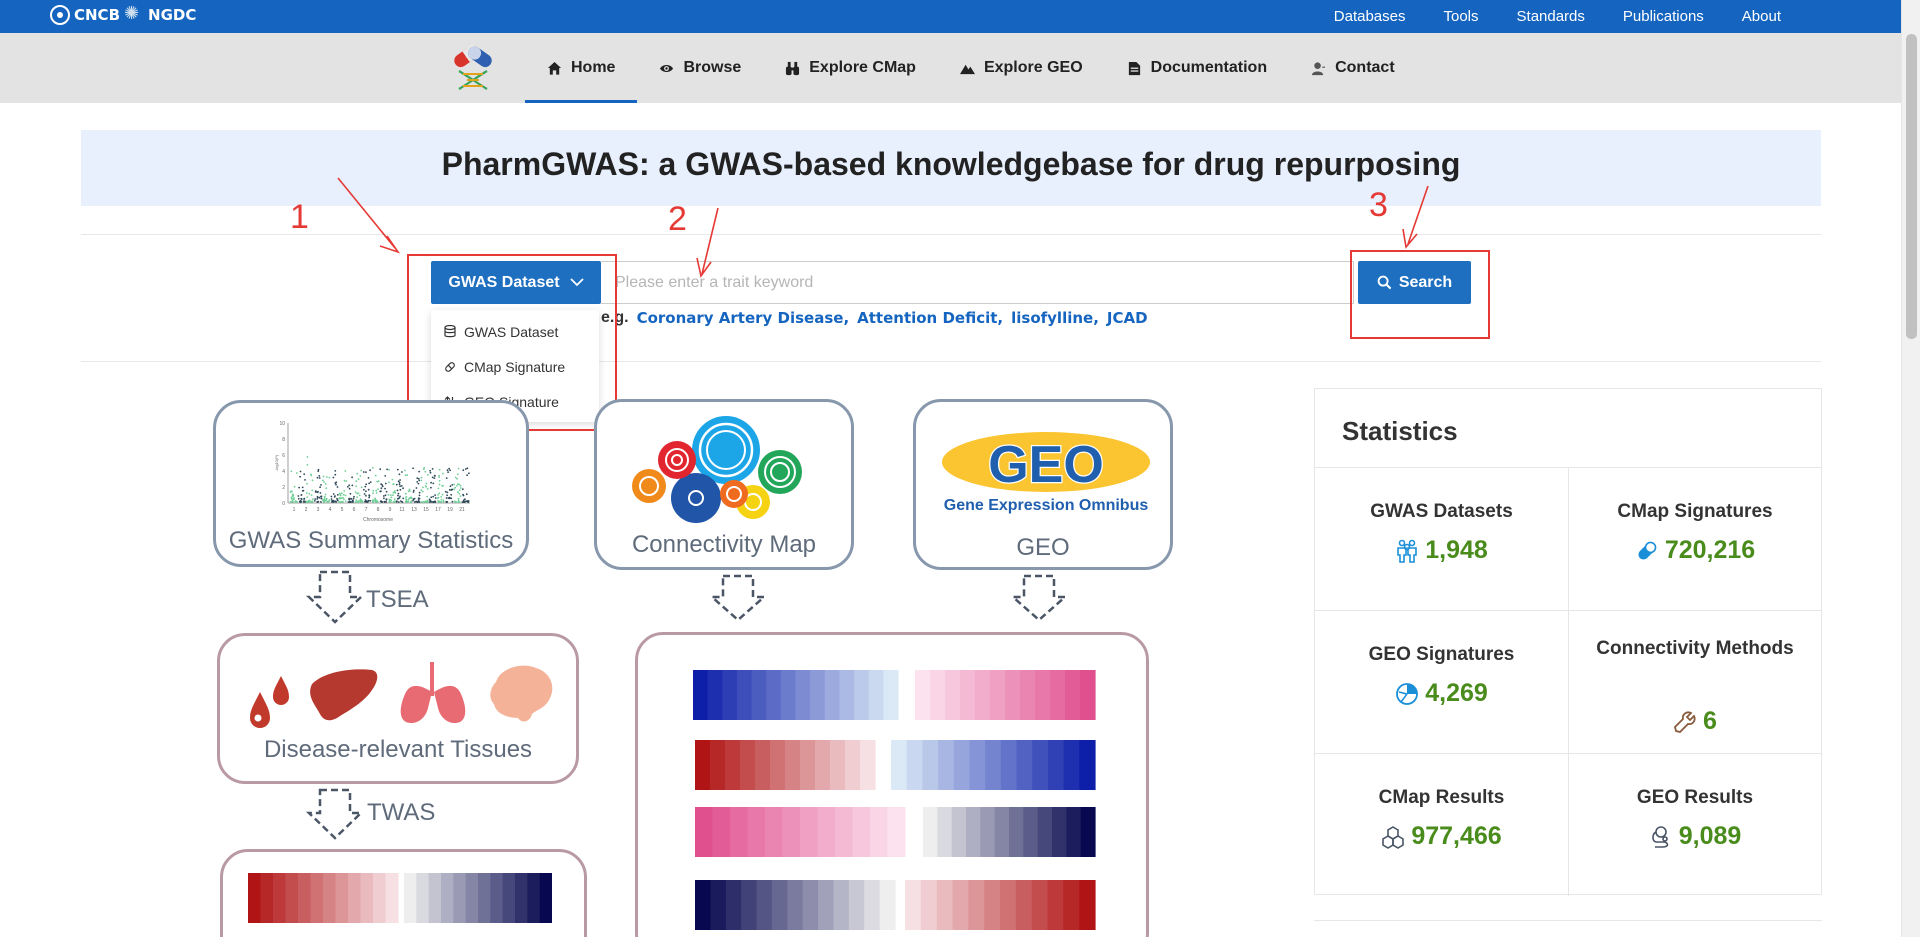 The width and height of the screenshot is (1920, 937). What do you see at coordinates (276, 462) in the screenshot?
I see `manhattan-ylabel: -log10(P)` at bounding box center [276, 462].